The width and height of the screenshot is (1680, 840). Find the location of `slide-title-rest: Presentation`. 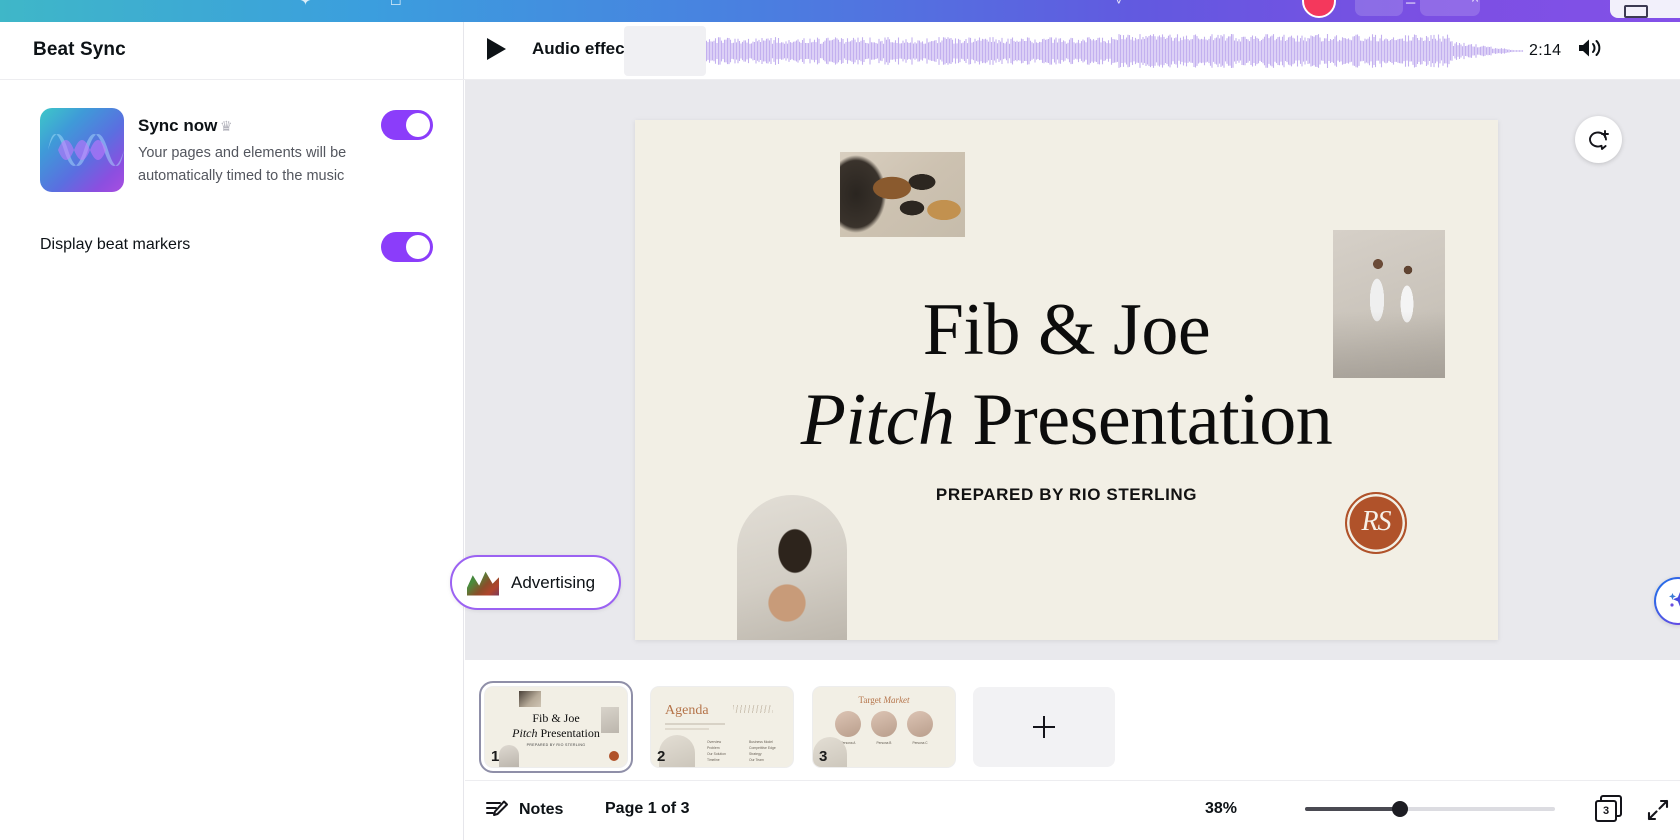

slide-title-rest: Presentation is located at coordinates (1152, 420).